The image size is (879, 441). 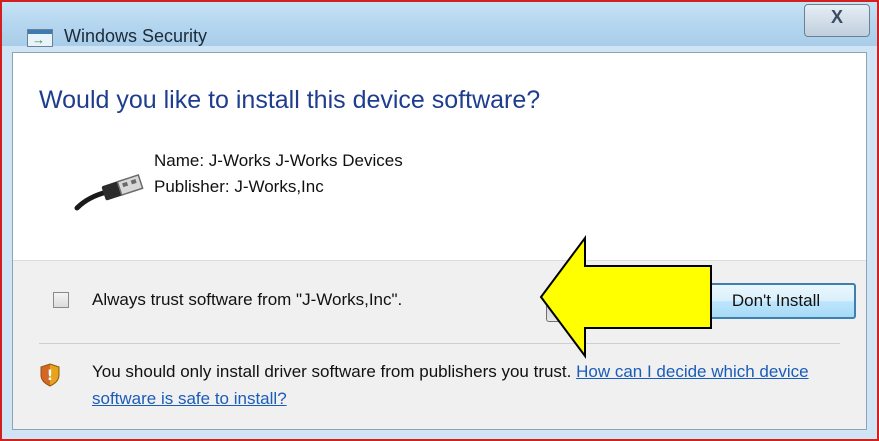 I want to click on close-button: X, so click(x=837, y=20).